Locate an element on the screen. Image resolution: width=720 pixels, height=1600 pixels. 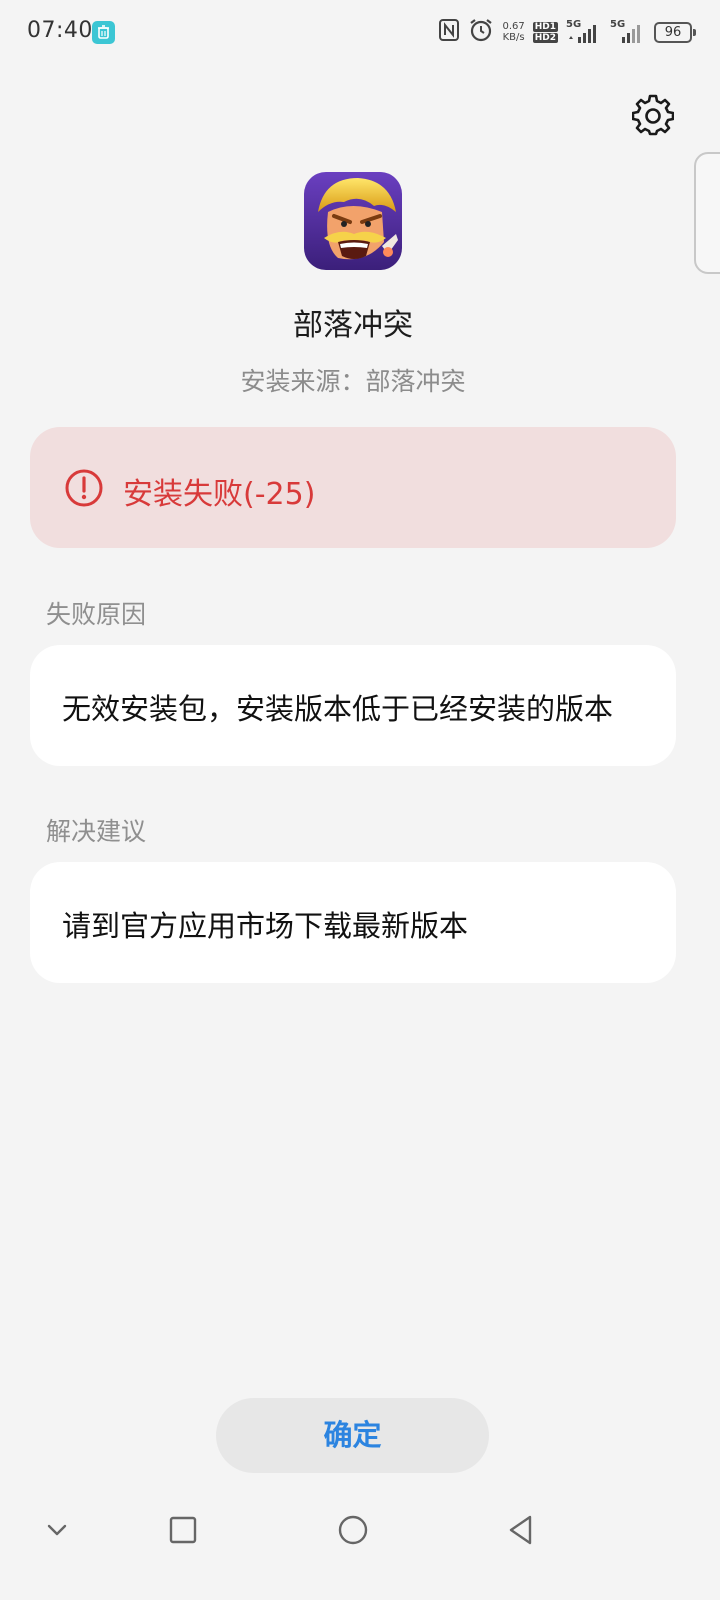
nav-recents-button is located at coordinates (183, 1530).